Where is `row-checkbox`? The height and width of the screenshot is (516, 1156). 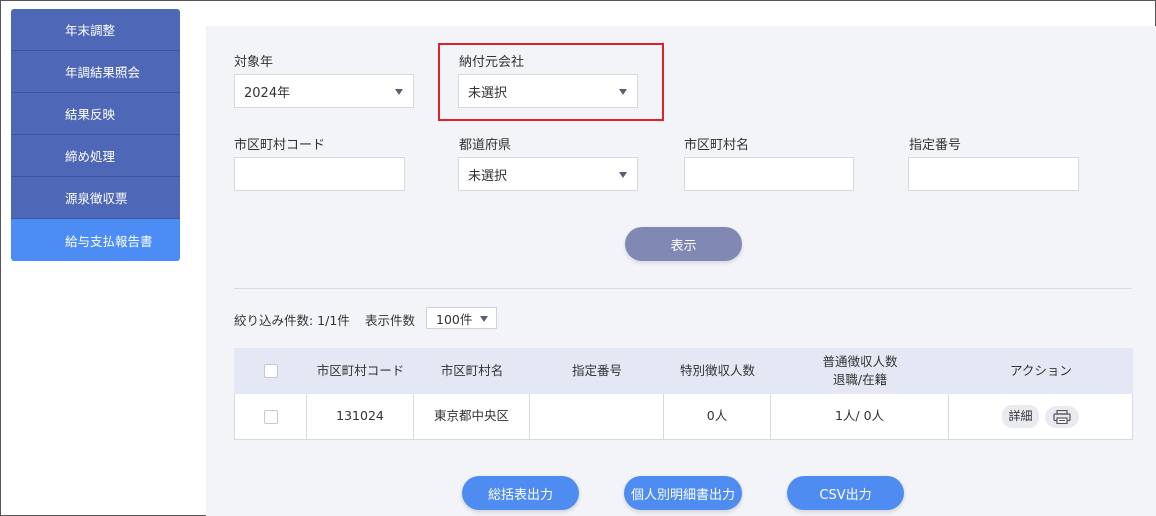 row-checkbox is located at coordinates (270, 416).